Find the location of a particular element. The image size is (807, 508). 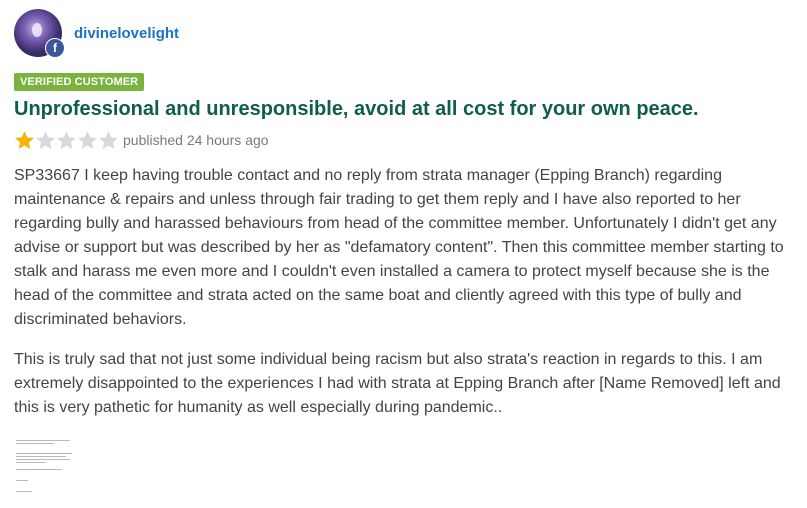

rating-row: published 24 hours ago is located at coordinates (403, 140).